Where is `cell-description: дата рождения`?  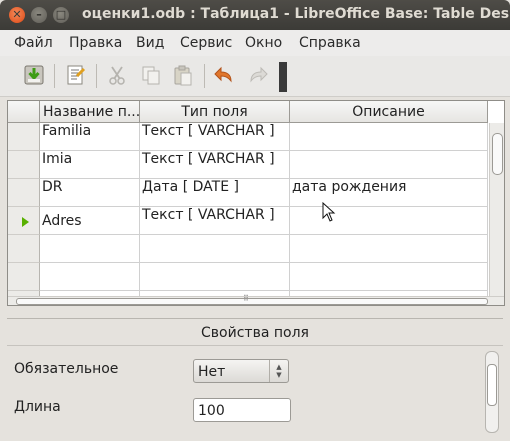 cell-description: дата рождения is located at coordinates (389, 193).